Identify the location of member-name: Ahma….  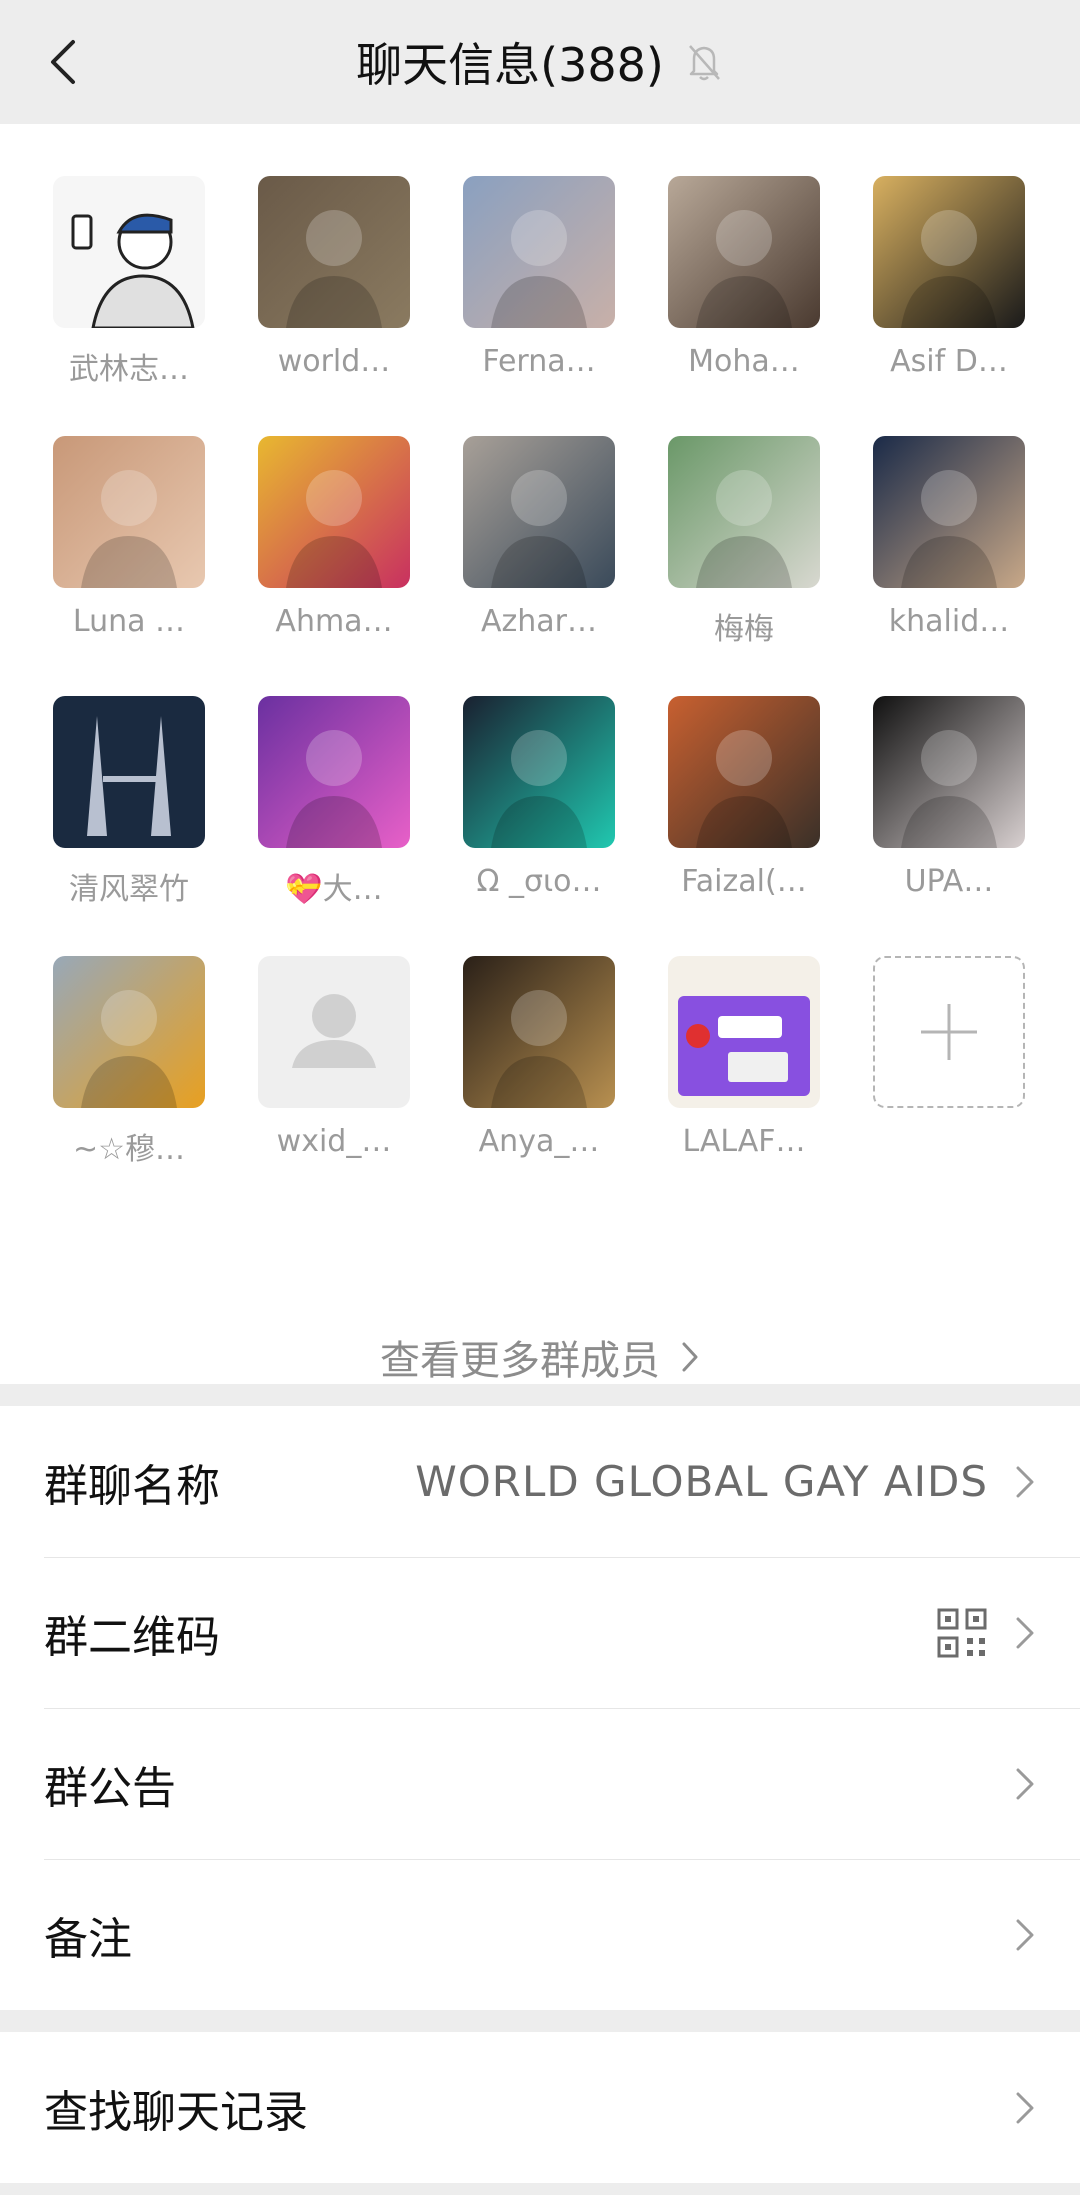
(334, 621).